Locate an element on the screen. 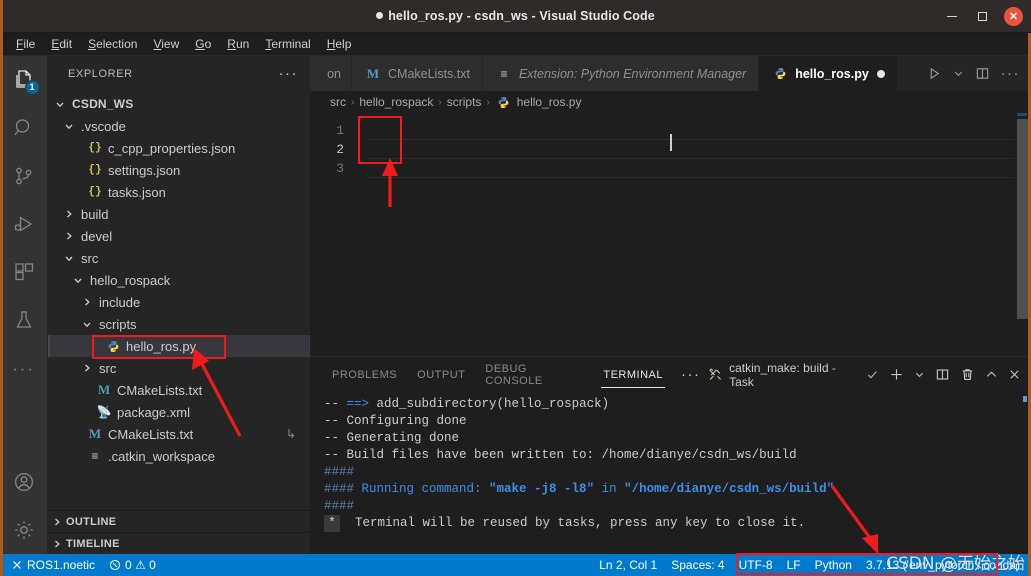 The height and width of the screenshot is (576, 1031). editor-tab-cmakelists-txt: M CMakeLists.txt is located at coordinates (417, 73).